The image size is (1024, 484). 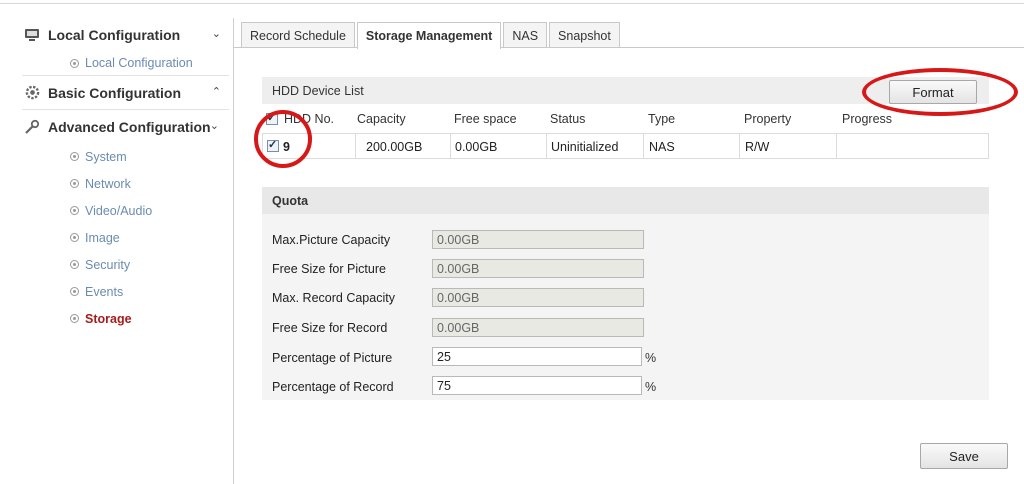 I want to click on quota-label: Free Size for Picture, so click(x=329, y=268).